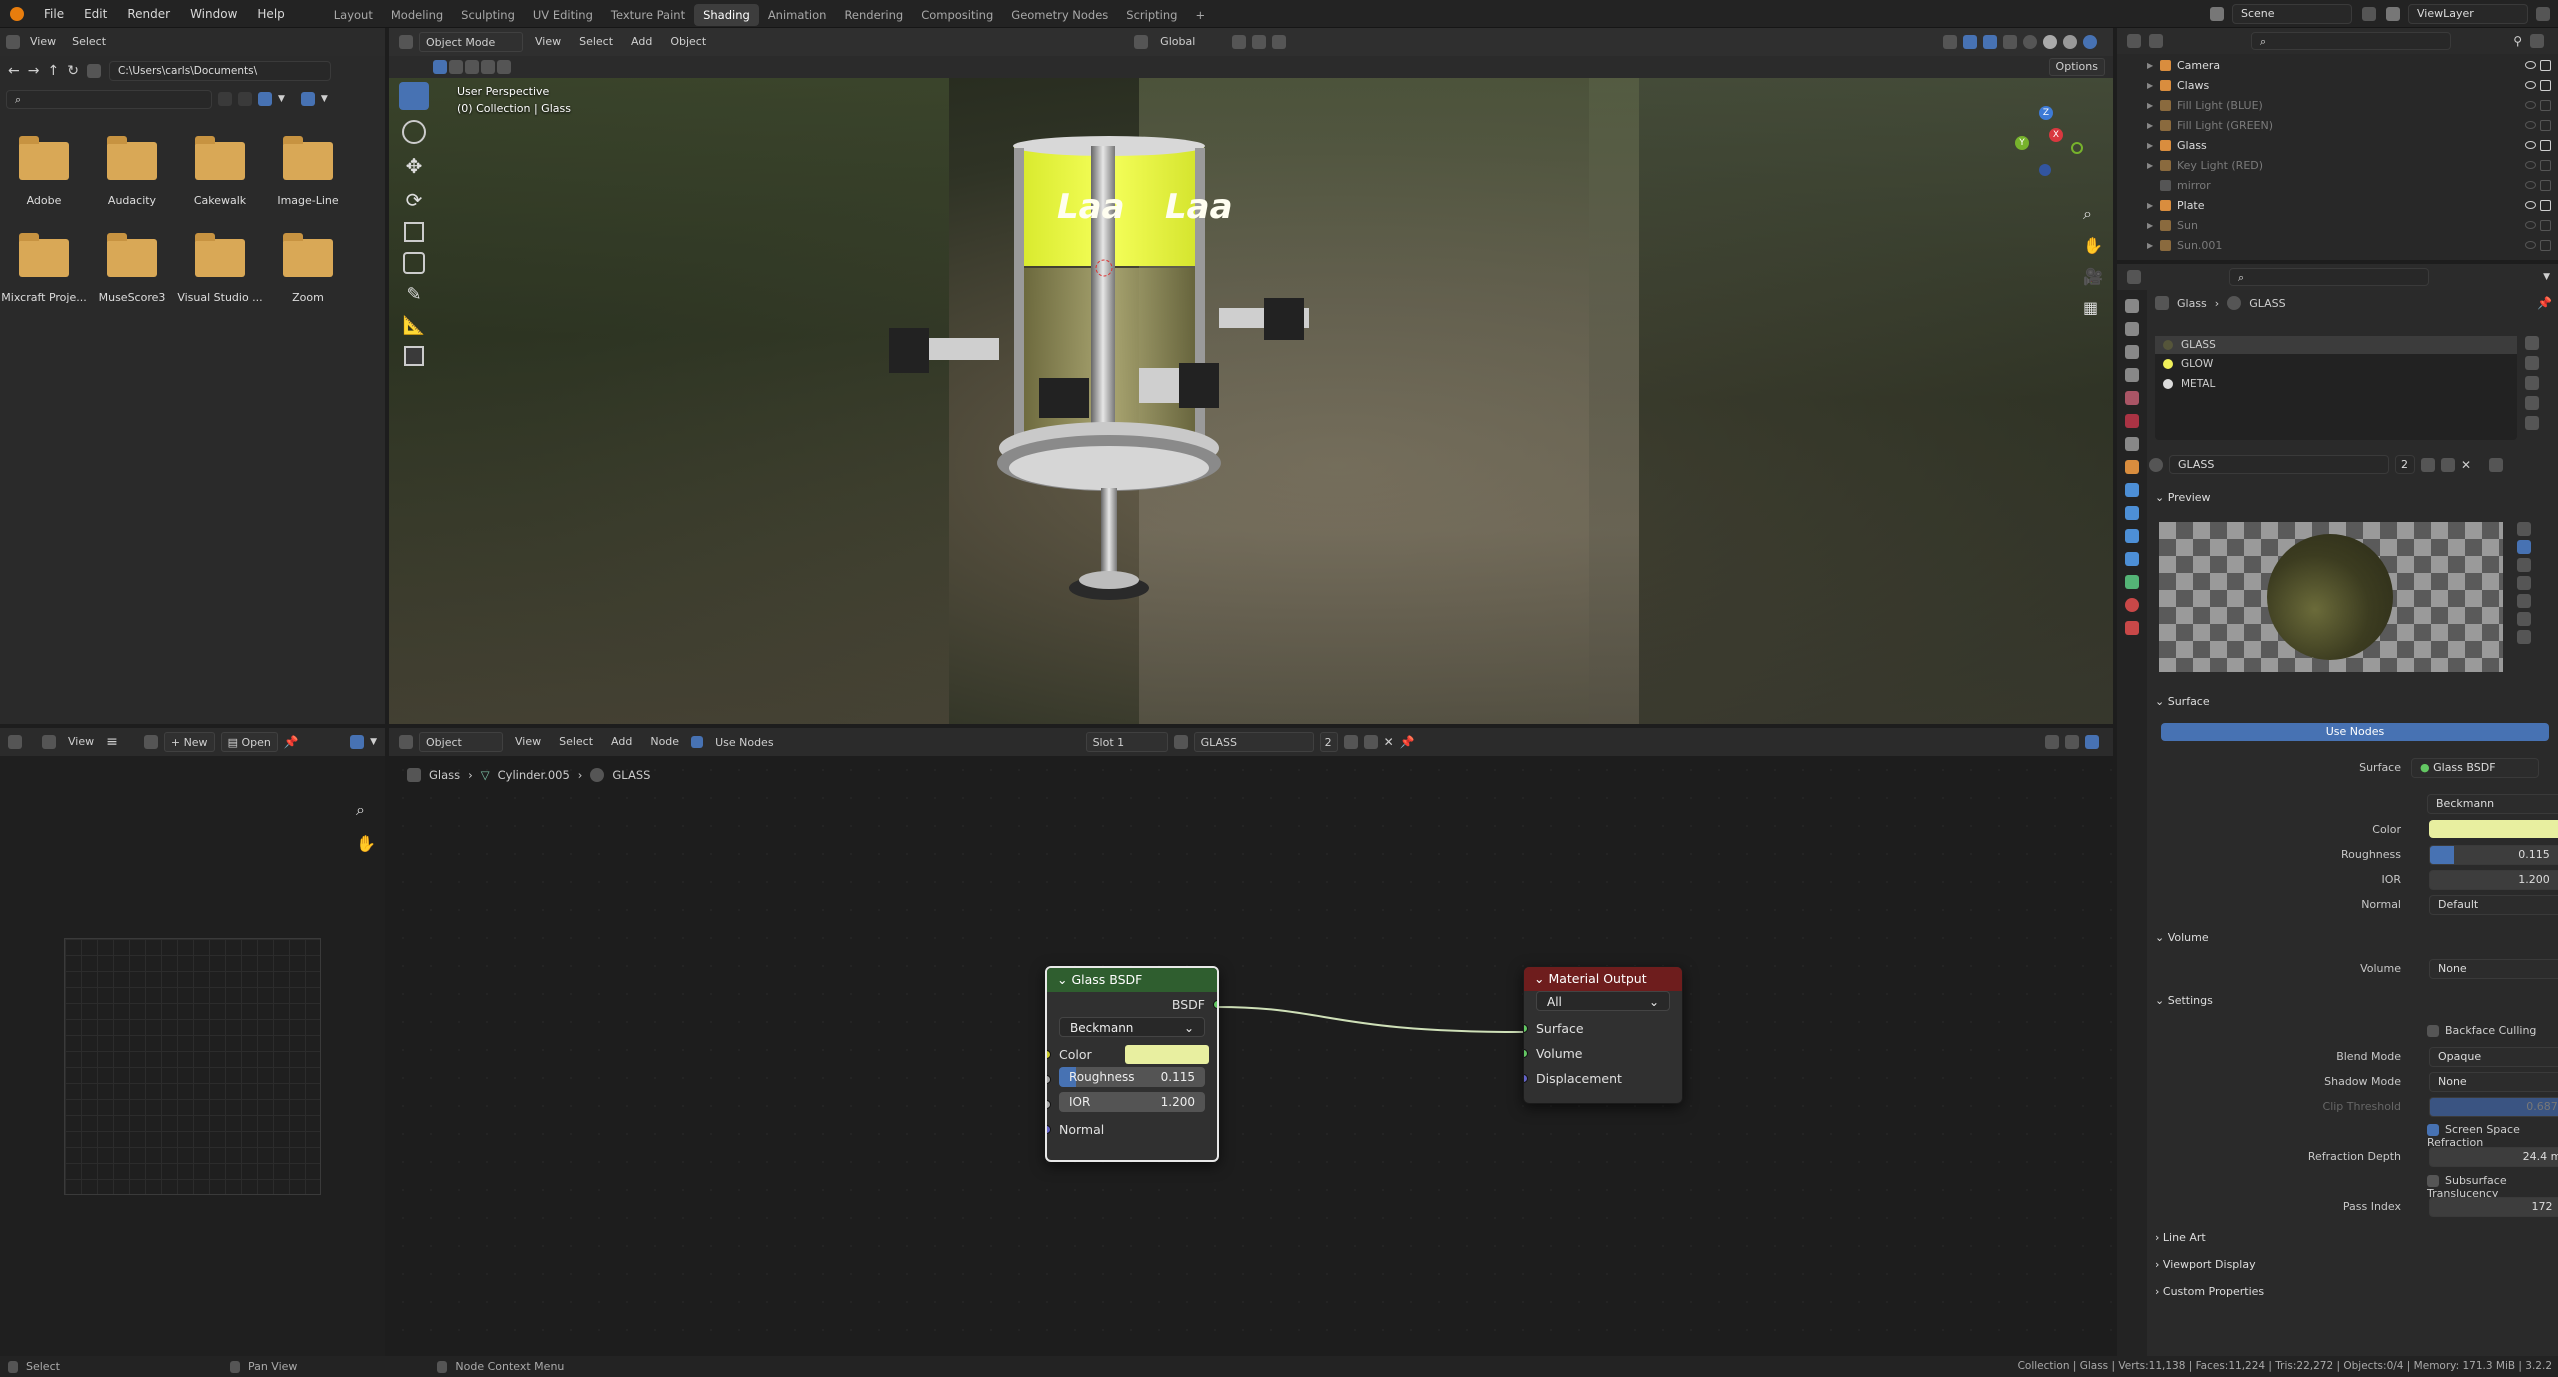 This screenshot has height=1377, width=2558. Describe the element at coordinates (2180, 1238) in the screenshot. I see `line-art-section-header: › Line Art` at that location.